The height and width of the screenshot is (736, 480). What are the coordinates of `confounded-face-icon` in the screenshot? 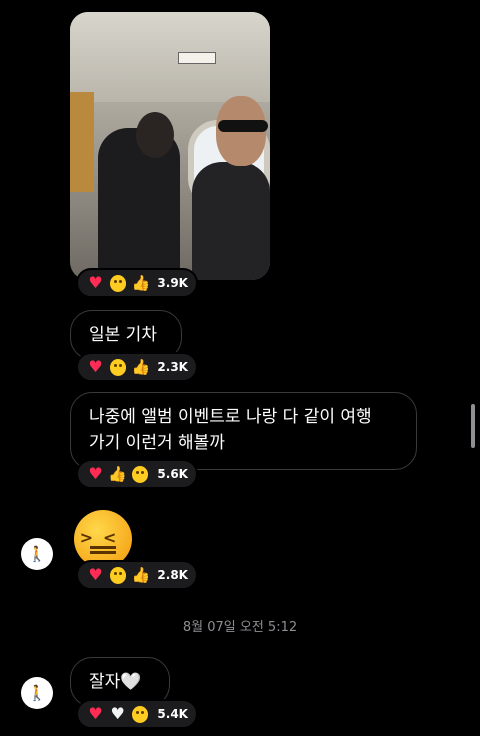 It's located at (118, 575).